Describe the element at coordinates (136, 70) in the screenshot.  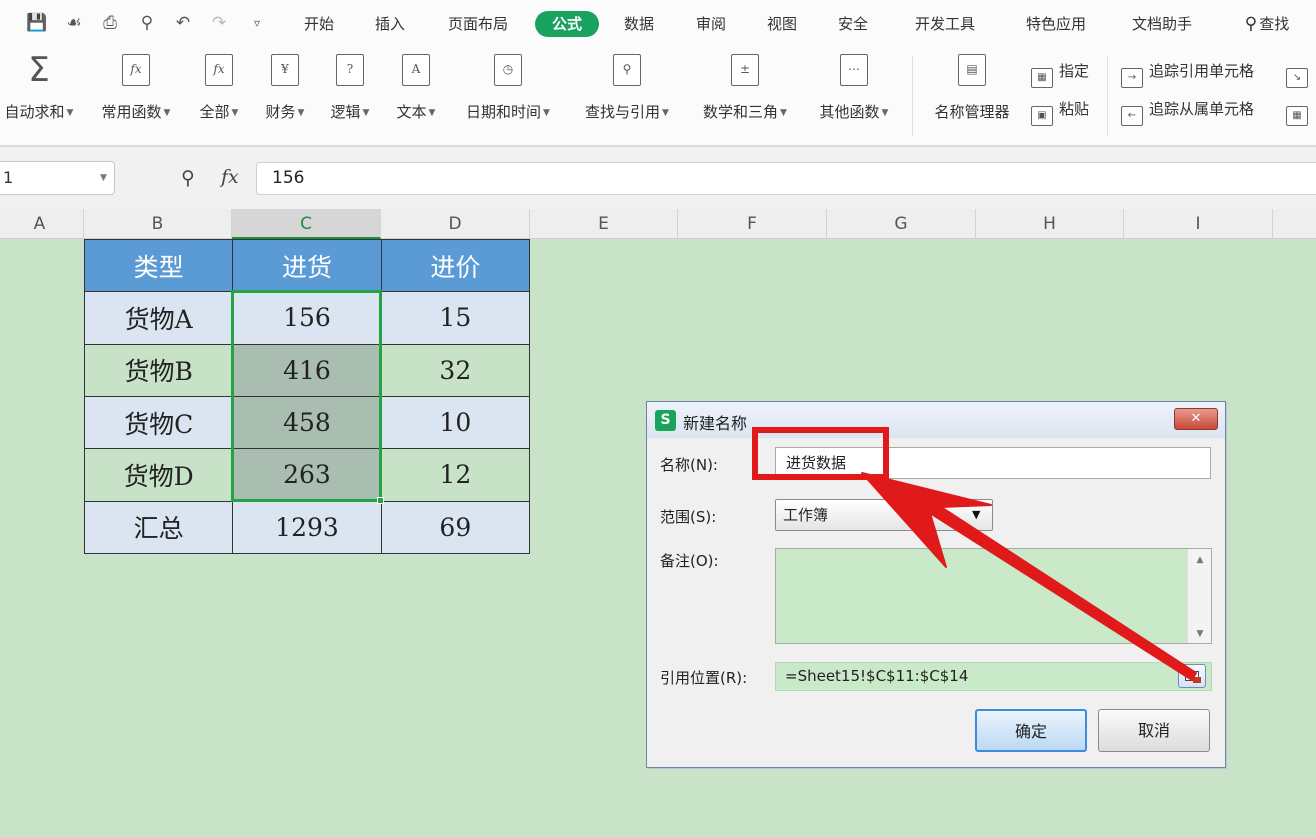
I see `common-functions-icon: fx` at that location.